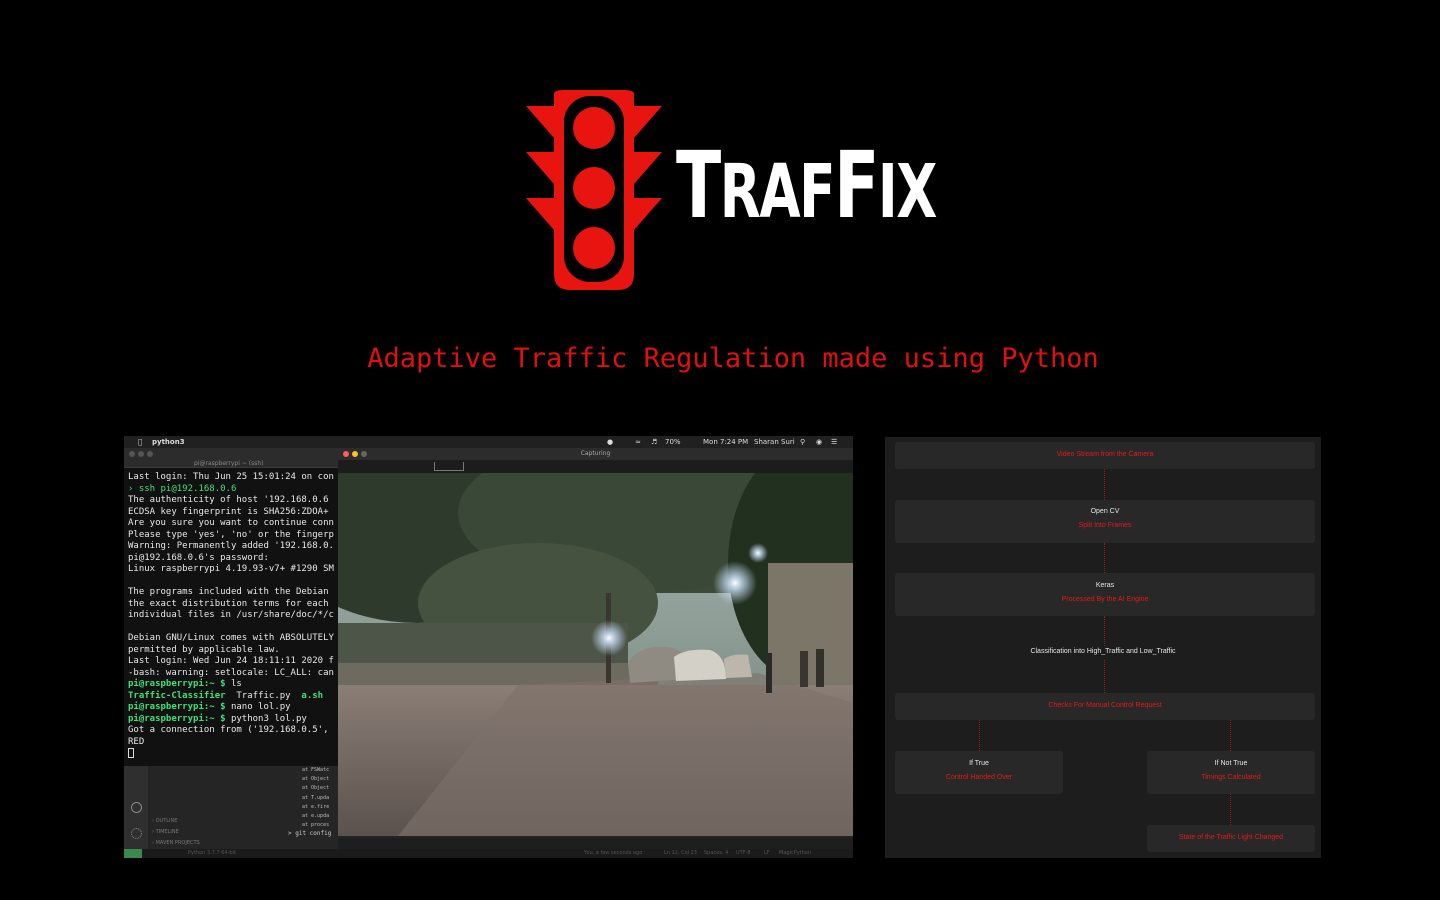 The image size is (1440, 900). Describe the element at coordinates (231, 697) in the screenshot. I see `terminal-line: Traffic-Classifier Traffic.py a.sh` at that location.